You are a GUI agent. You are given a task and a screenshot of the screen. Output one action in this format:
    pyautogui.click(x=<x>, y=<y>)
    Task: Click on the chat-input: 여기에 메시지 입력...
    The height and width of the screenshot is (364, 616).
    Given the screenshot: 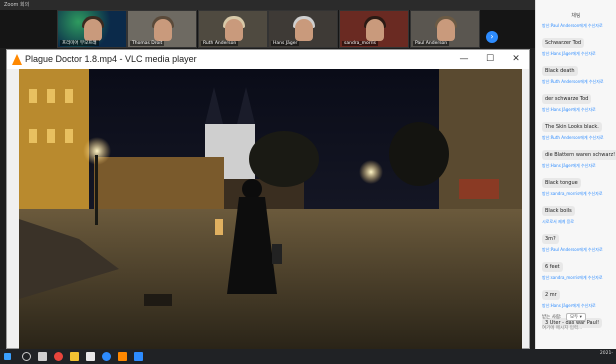 What is the action you would take?
    pyautogui.click(x=578, y=328)
    